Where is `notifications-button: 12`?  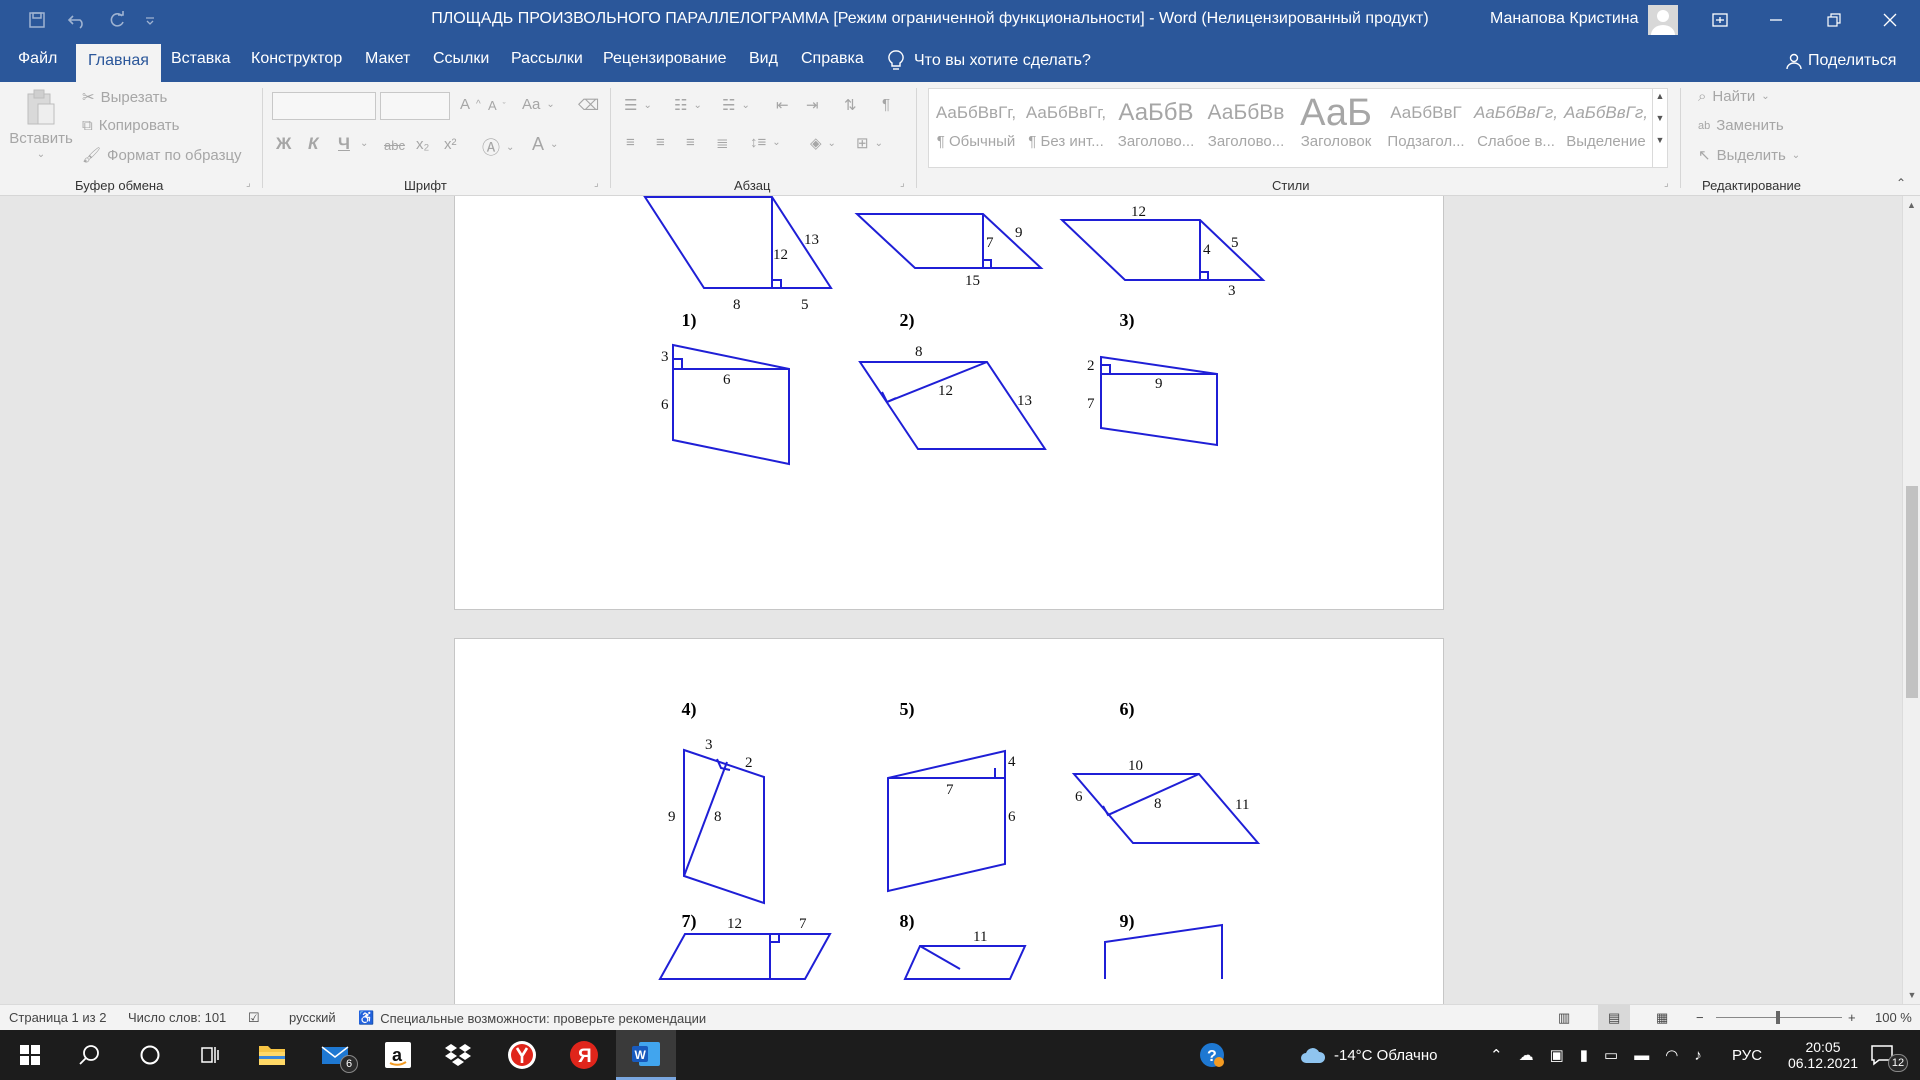
notifications-button: 12 is located at coordinates (1889, 1055).